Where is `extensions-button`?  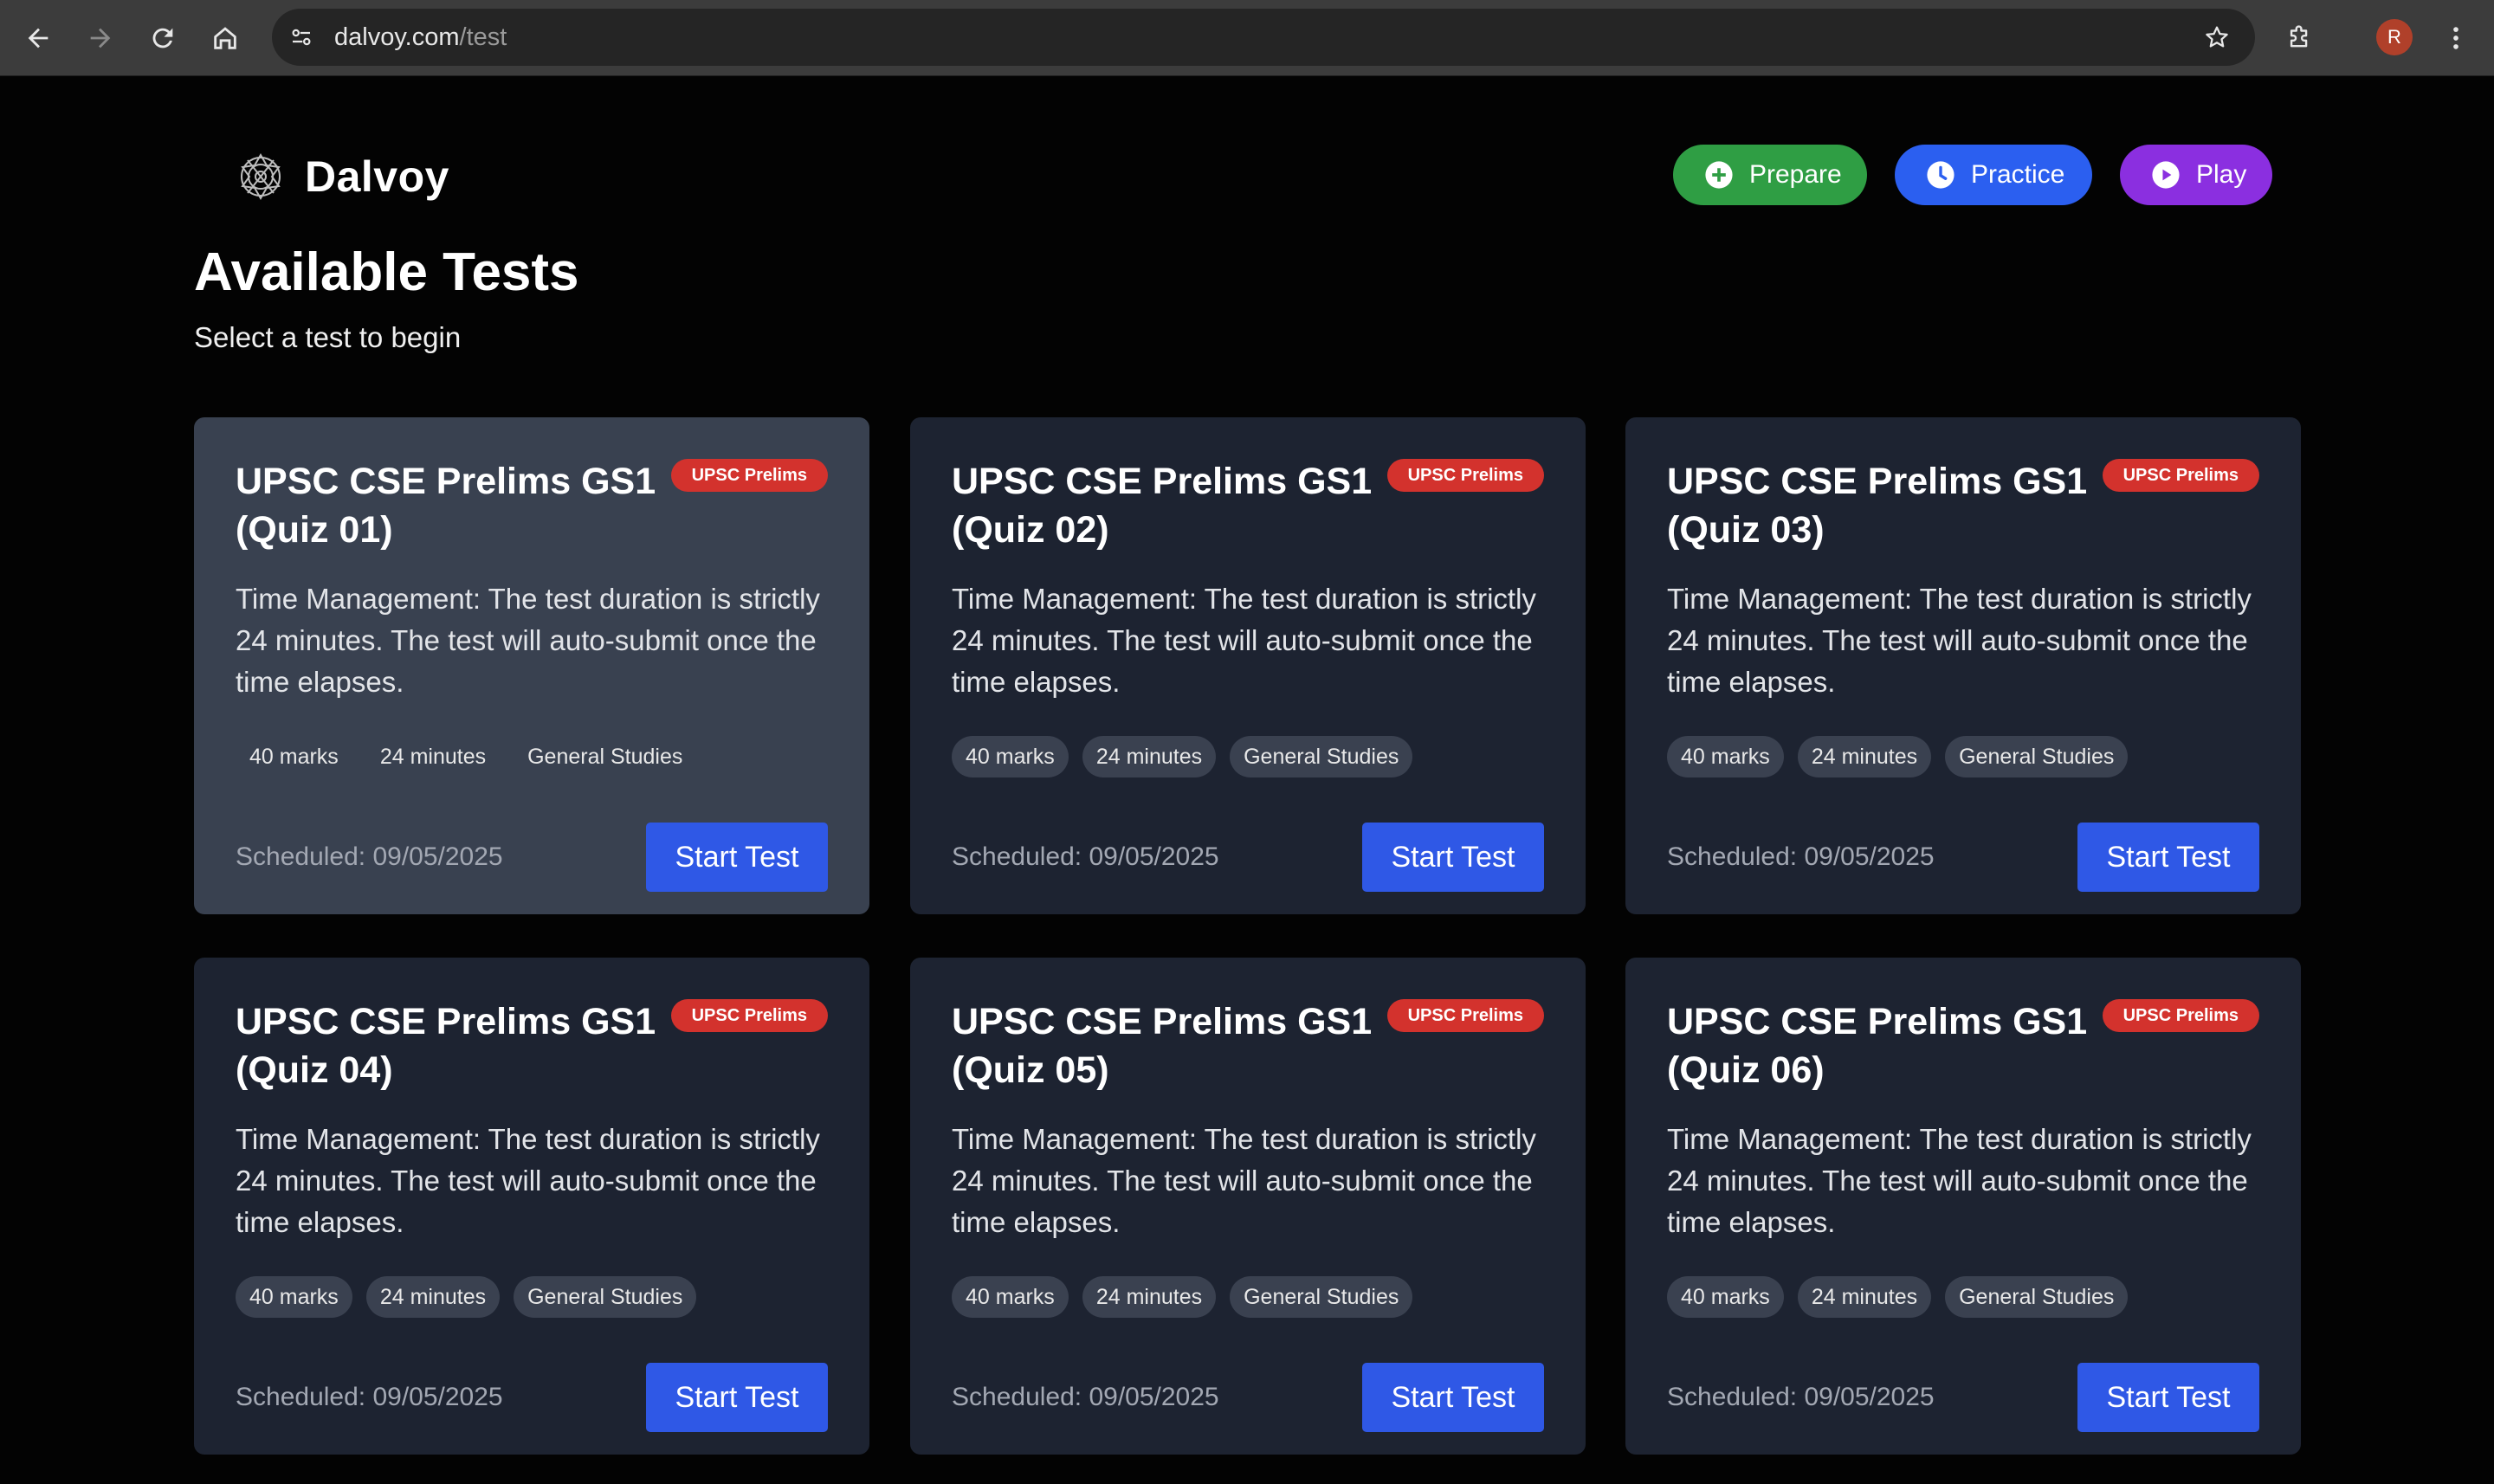
extensions-button is located at coordinates (2300, 38).